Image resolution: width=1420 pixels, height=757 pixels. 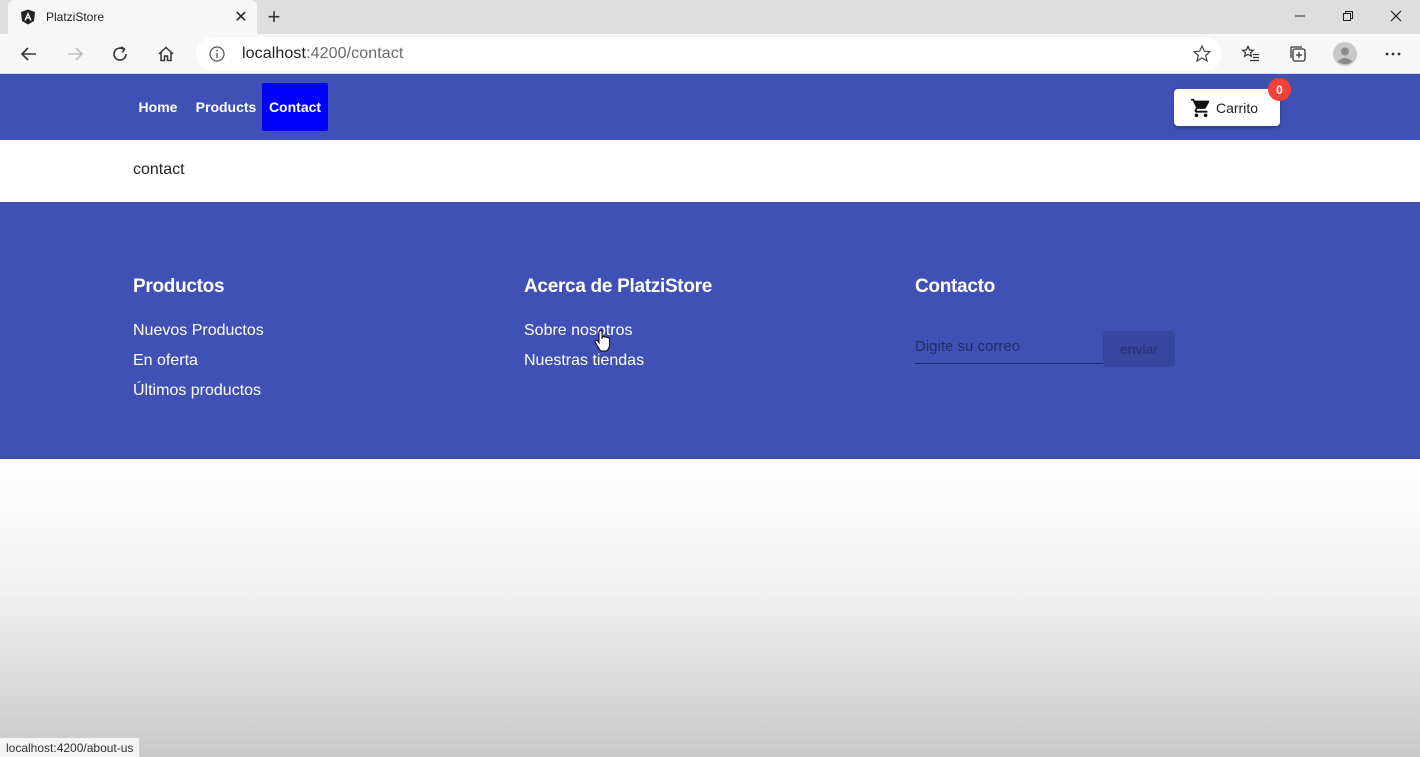 I want to click on collections-button, so click(x=1298, y=54).